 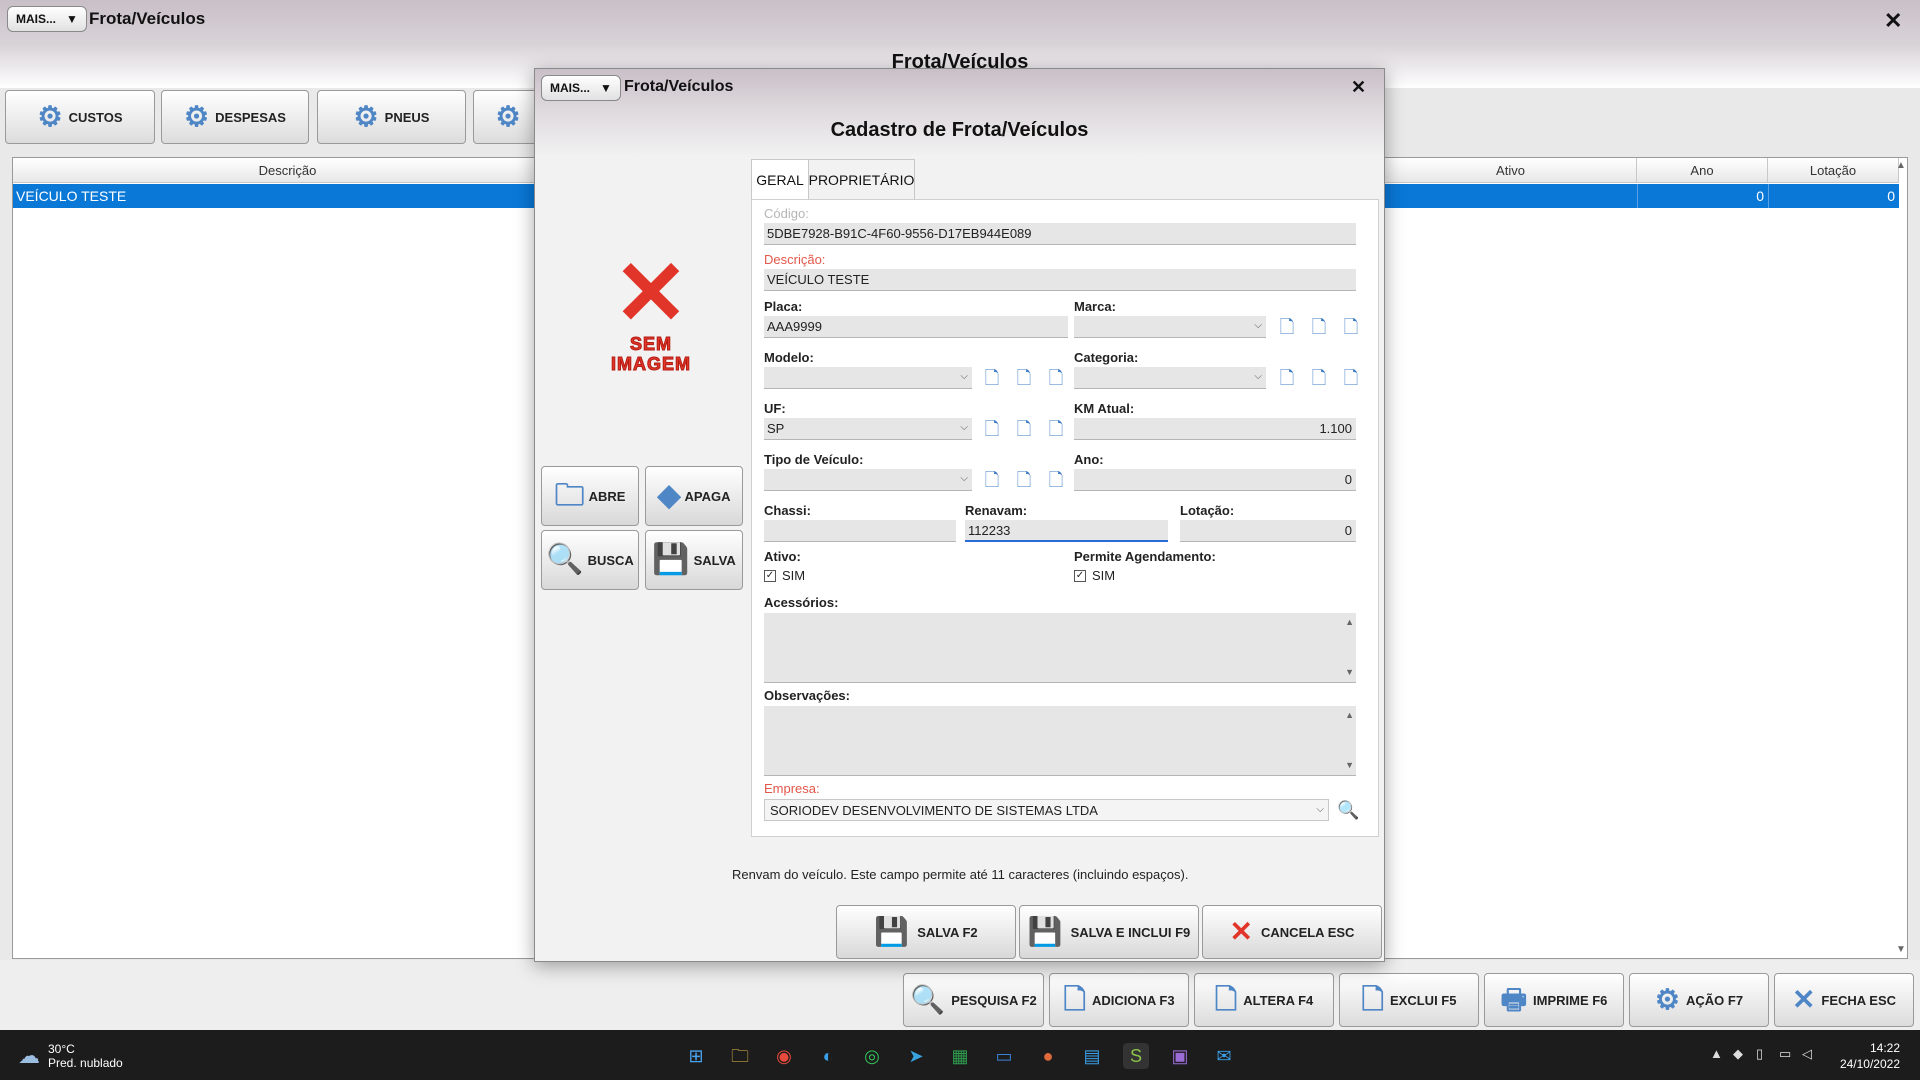 What do you see at coordinates (784, 1056) in the screenshot?
I see `chrome-icon: ◉` at bounding box center [784, 1056].